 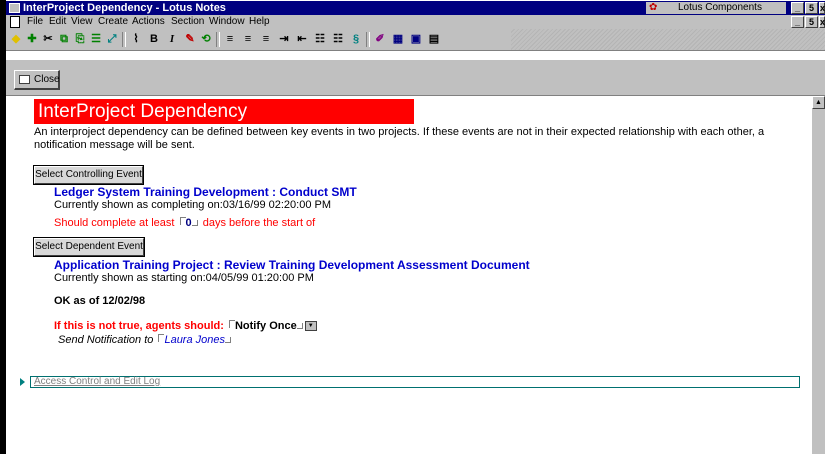 What do you see at coordinates (124, 8) in the screenshot?
I see `window-title: InterProject Dependency - Lotus Notes` at bounding box center [124, 8].